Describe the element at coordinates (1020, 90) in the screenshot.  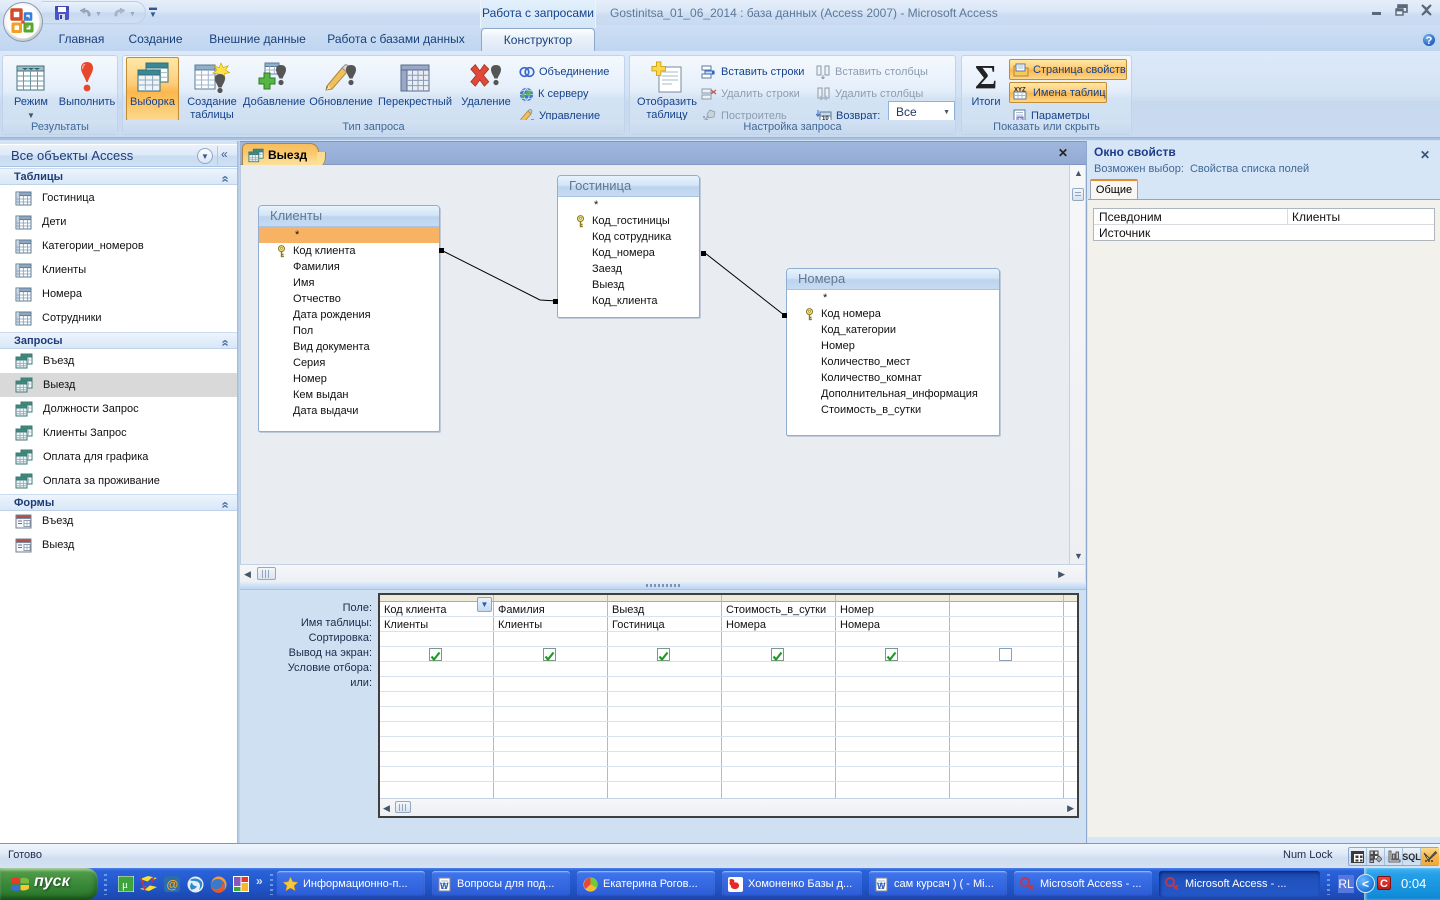
I see `svg-text: XYZ` at that location.